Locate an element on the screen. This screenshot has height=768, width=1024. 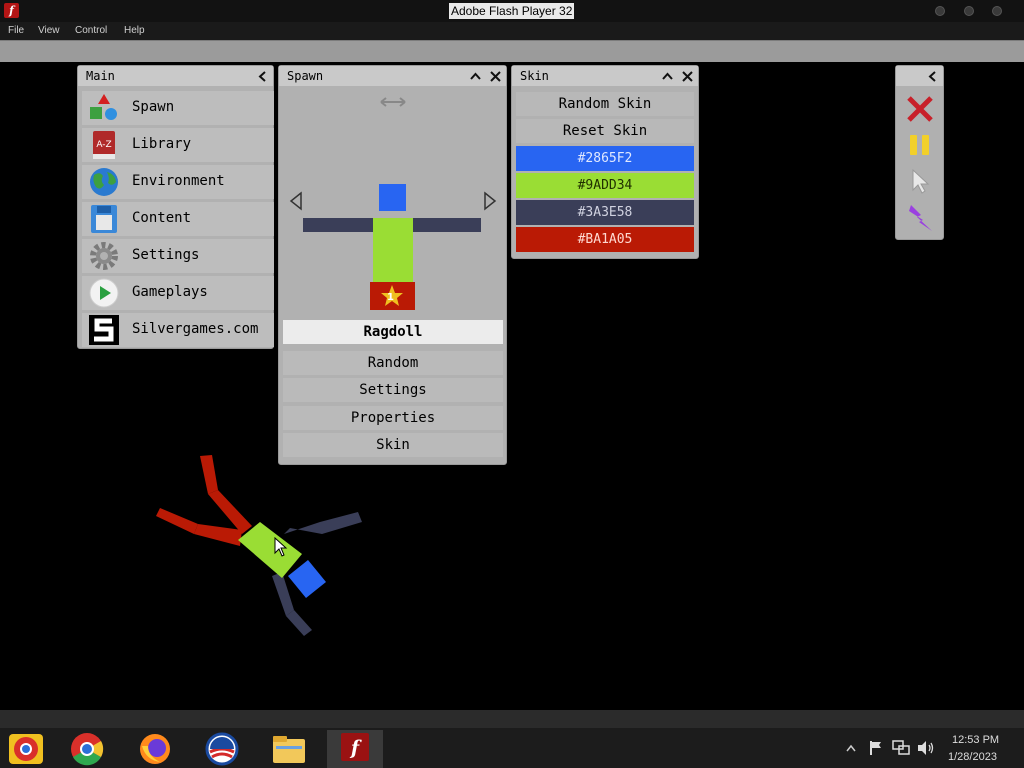
main-menu-environment: Environment is located at coordinates (178, 182).